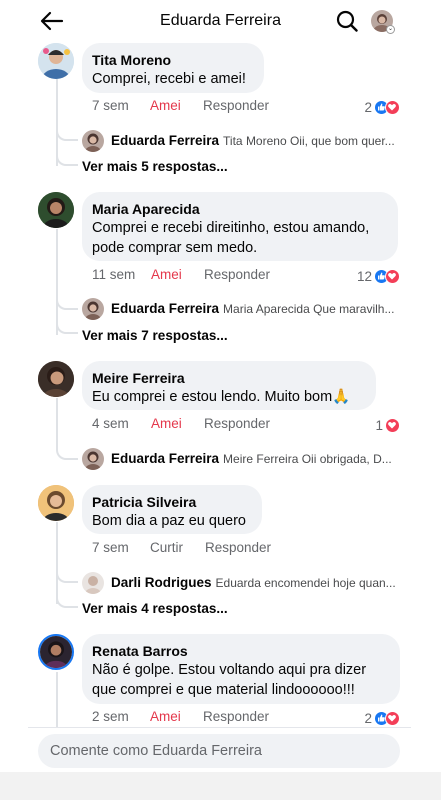 The image size is (441, 800). Describe the element at coordinates (169, 79) in the screenshot. I see `comment-text: Comprei, recebi e amei!` at that location.